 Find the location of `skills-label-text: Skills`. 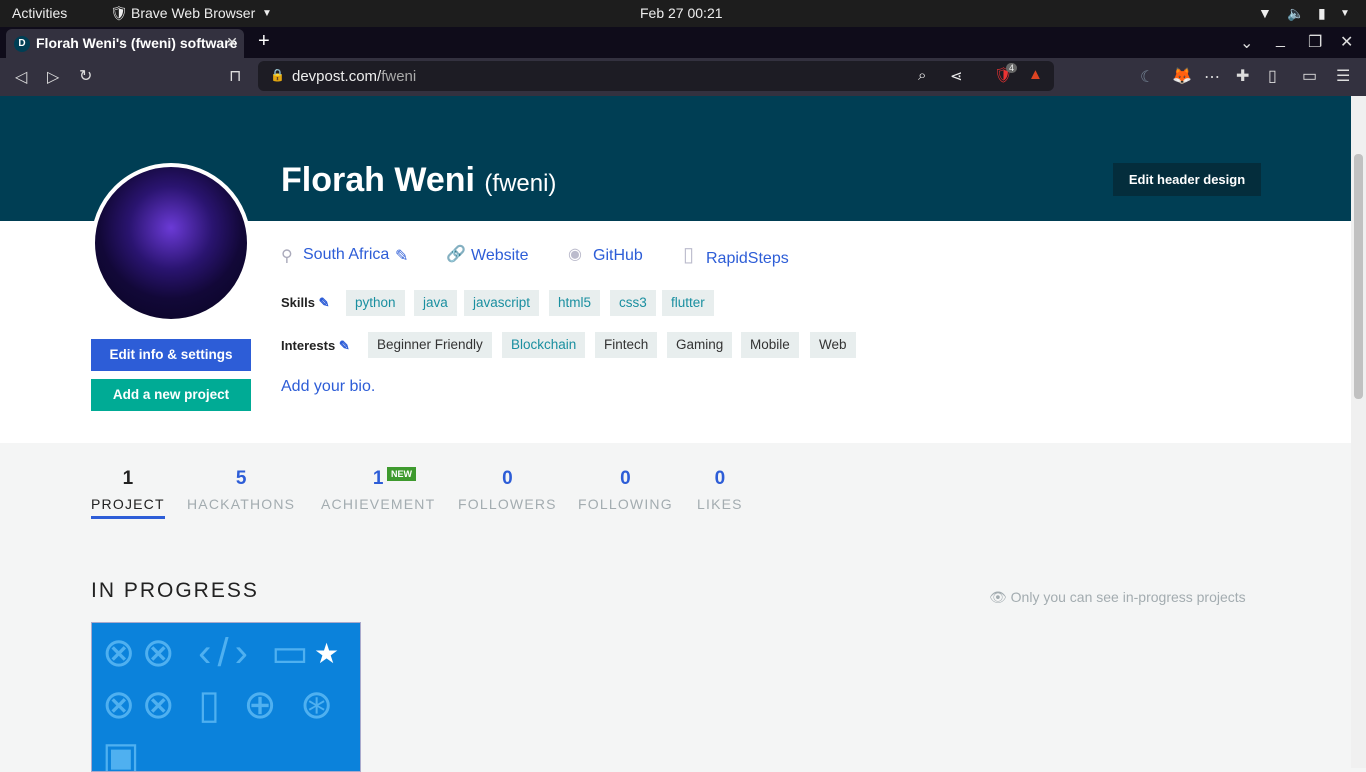

skills-label-text: Skills is located at coordinates (298, 302).